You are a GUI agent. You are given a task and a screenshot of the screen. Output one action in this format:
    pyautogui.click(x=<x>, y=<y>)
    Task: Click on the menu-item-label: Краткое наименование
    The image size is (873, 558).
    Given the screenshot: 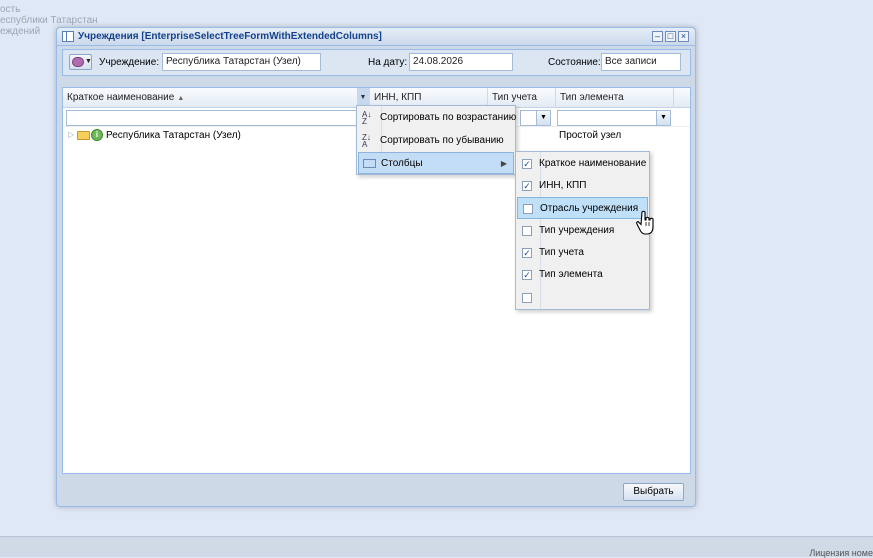 What is the action you would take?
    pyautogui.click(x=593, y=163)
    